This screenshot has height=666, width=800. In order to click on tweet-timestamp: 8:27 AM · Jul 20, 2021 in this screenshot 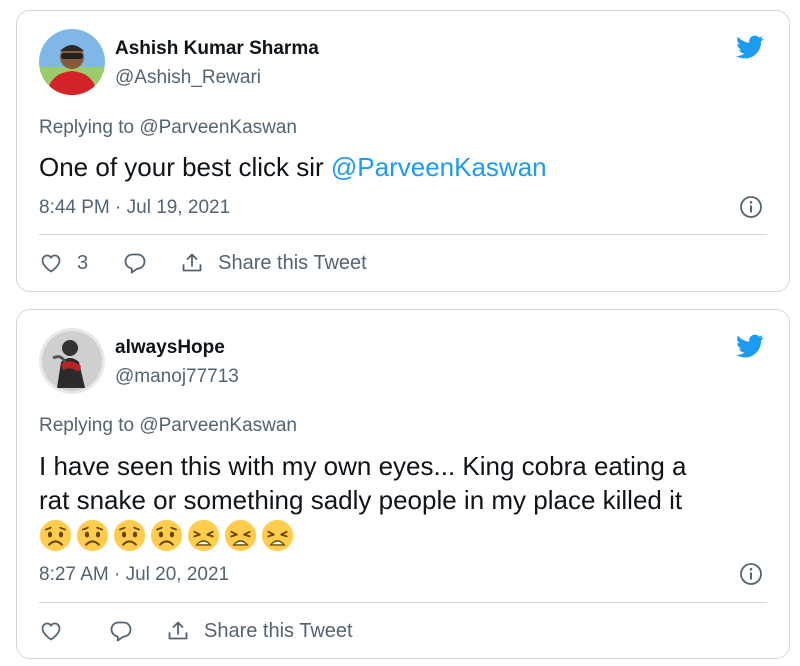, I will do `click(134, 575)`.